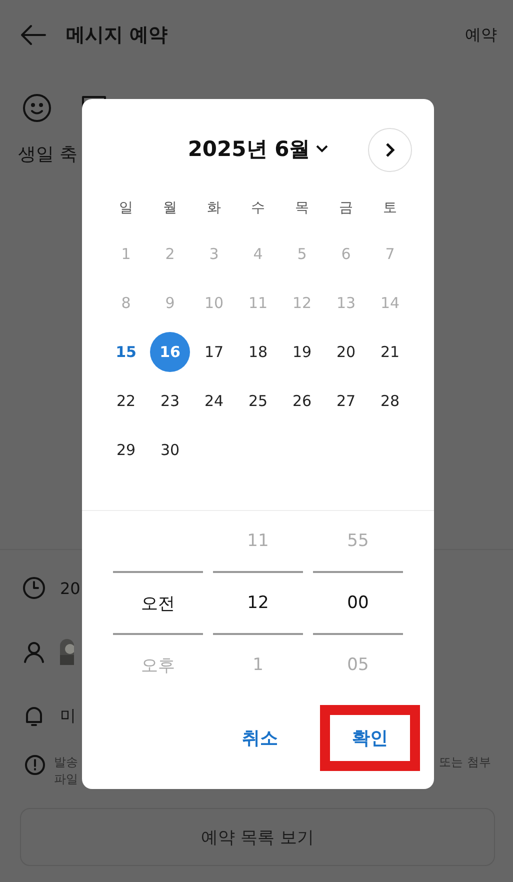 Image resolution: width=513 pixels, height=882 pixels. What do you see at coordinates (34, 588) in the screenshot?
I see `clock-icon` at bounding box center [34, 588].